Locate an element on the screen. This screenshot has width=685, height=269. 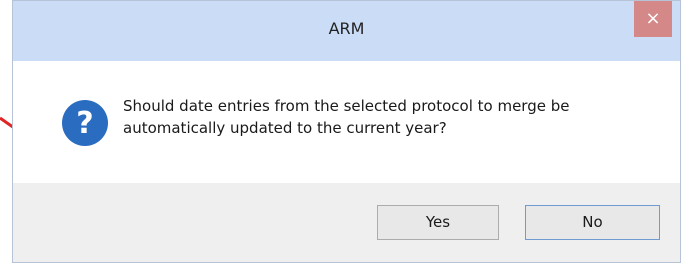
window-title: ARM is located at coordinates (346, 28).